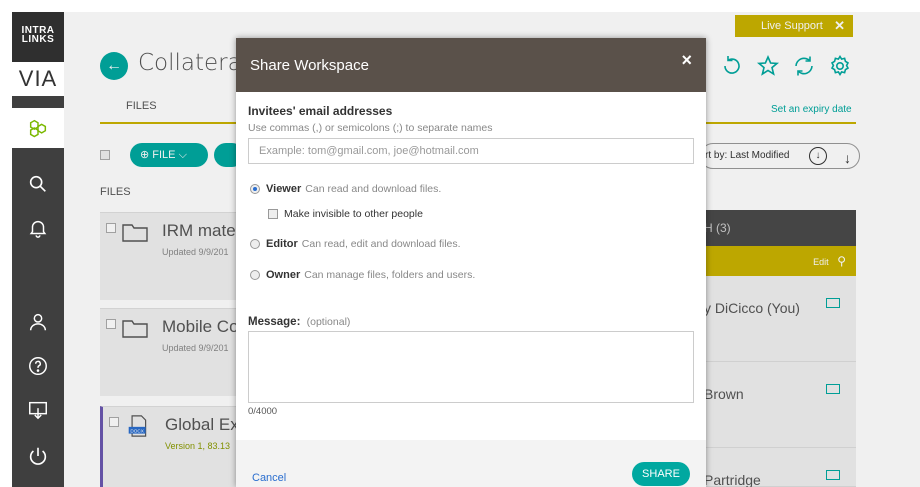 The width and height of the screenshot is (920, 487). Describe the element at coordinates (284, 189) in the screenshot. I see `role-name: Viewer` at that location.